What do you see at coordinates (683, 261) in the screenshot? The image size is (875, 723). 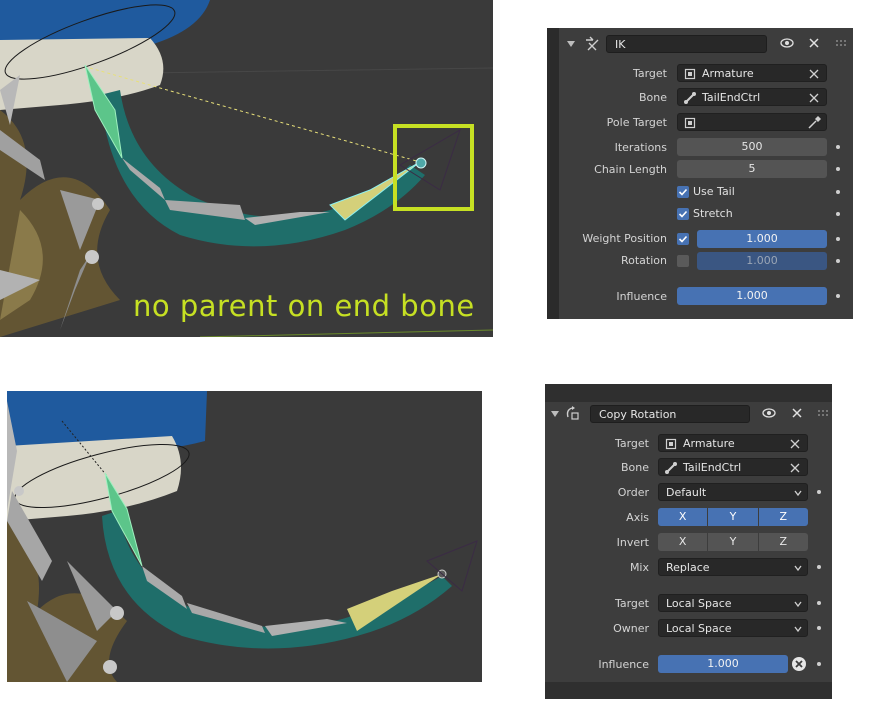 I see `rotation-checkbox` at bounding box center [683, 261].